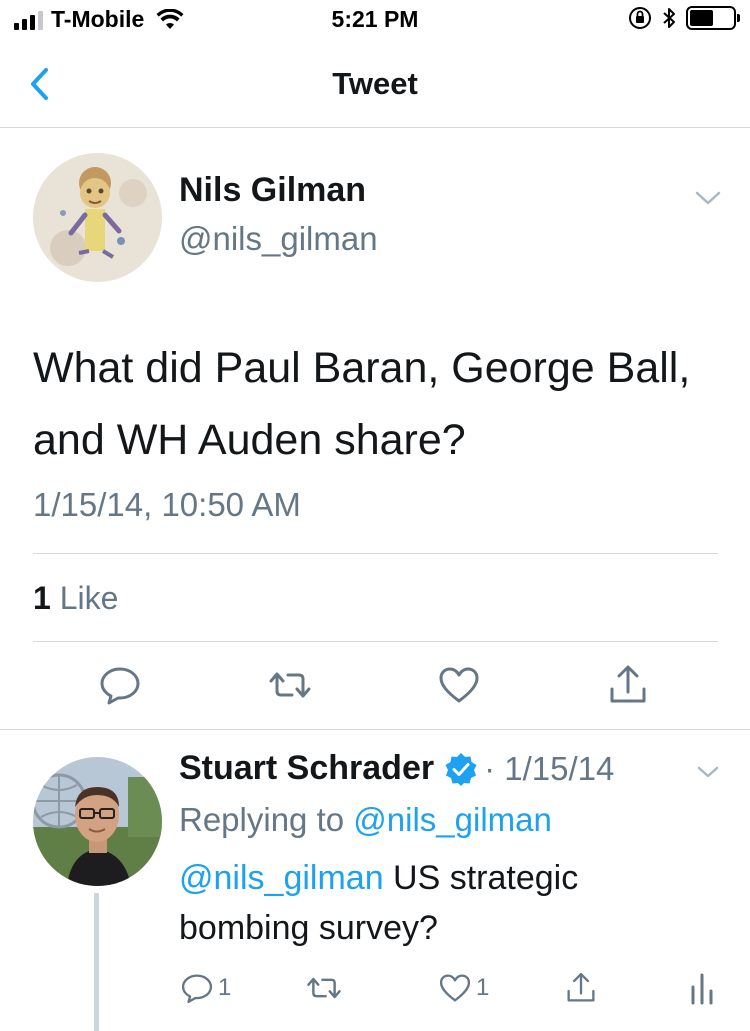 The width and height of the screenshot is (750, 1031). I want to click on tweet-timestamp: 1/15/14, 10:50 AM, so click(167, 504).